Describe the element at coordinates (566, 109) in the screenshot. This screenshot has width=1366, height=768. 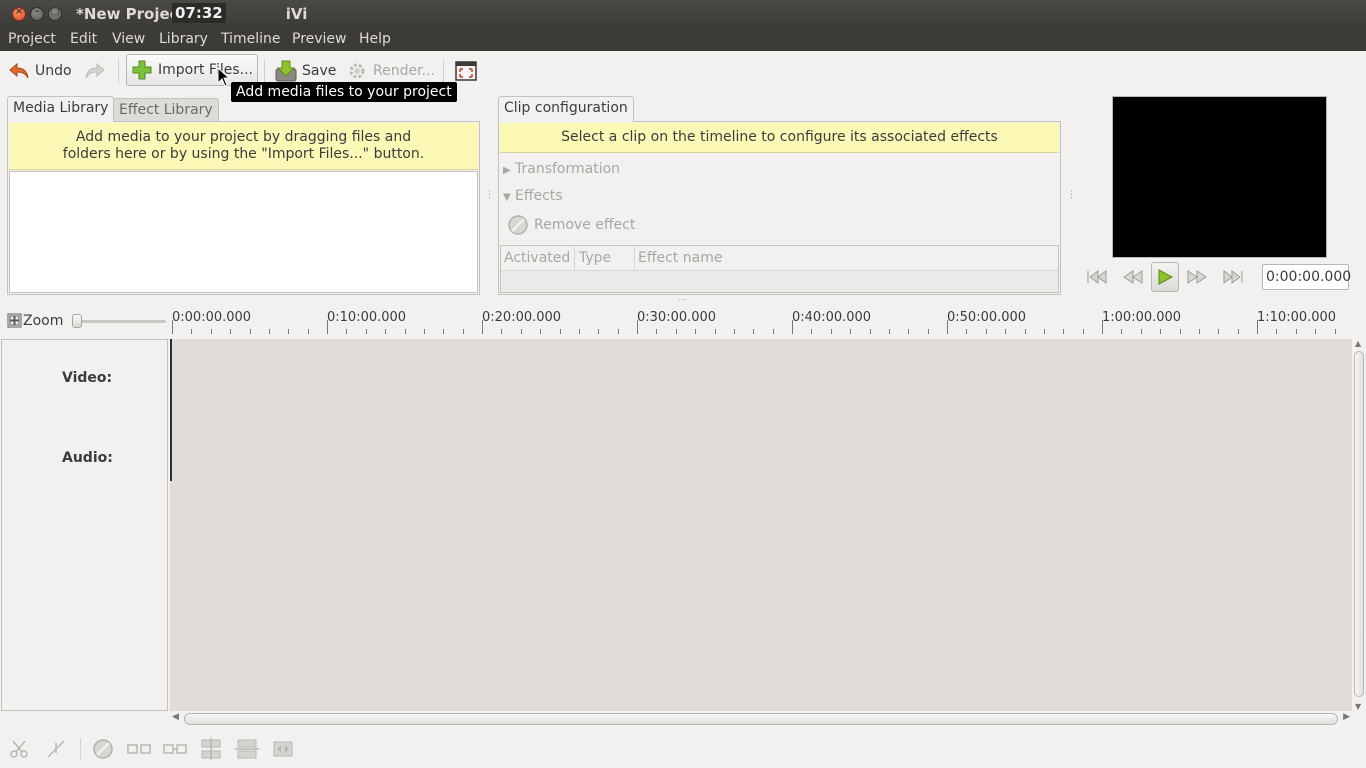
I see `tab-clip-configuration: Clip configuration` at that location.